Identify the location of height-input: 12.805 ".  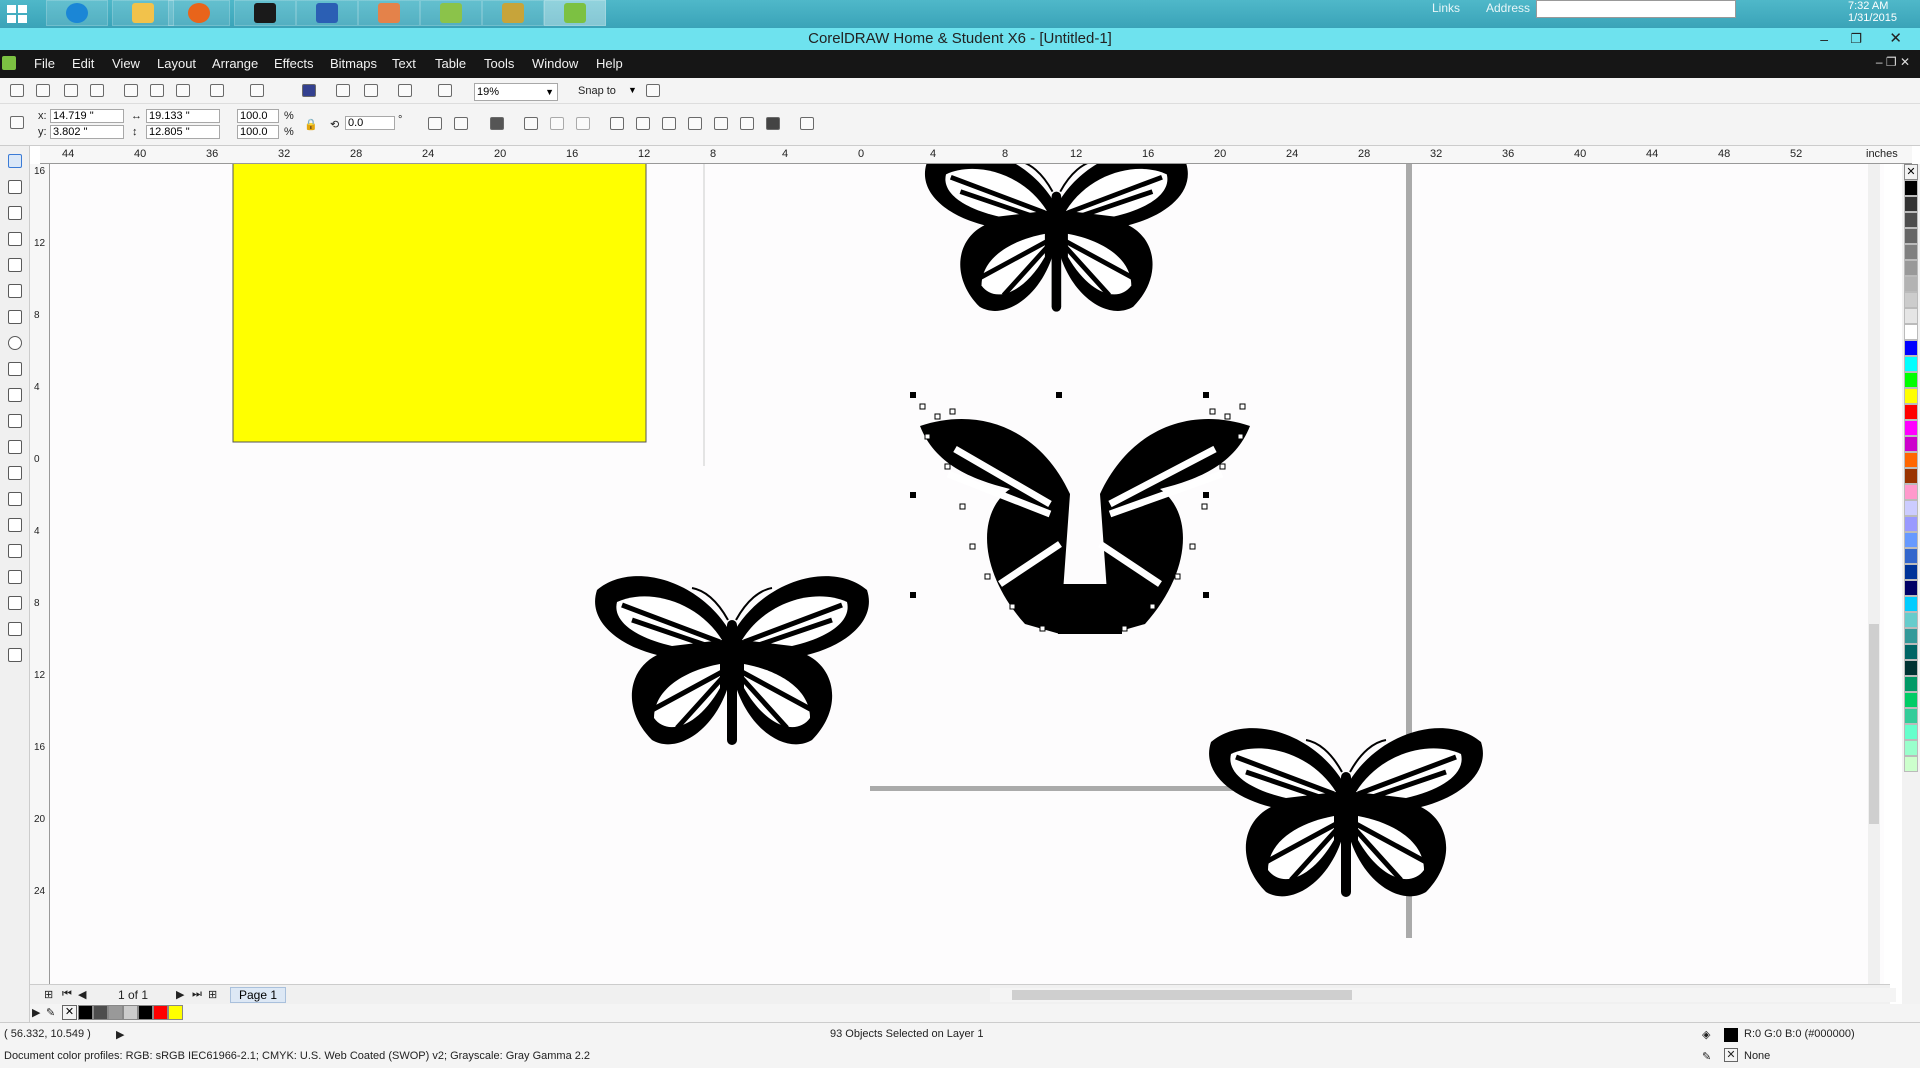
(183, 132).